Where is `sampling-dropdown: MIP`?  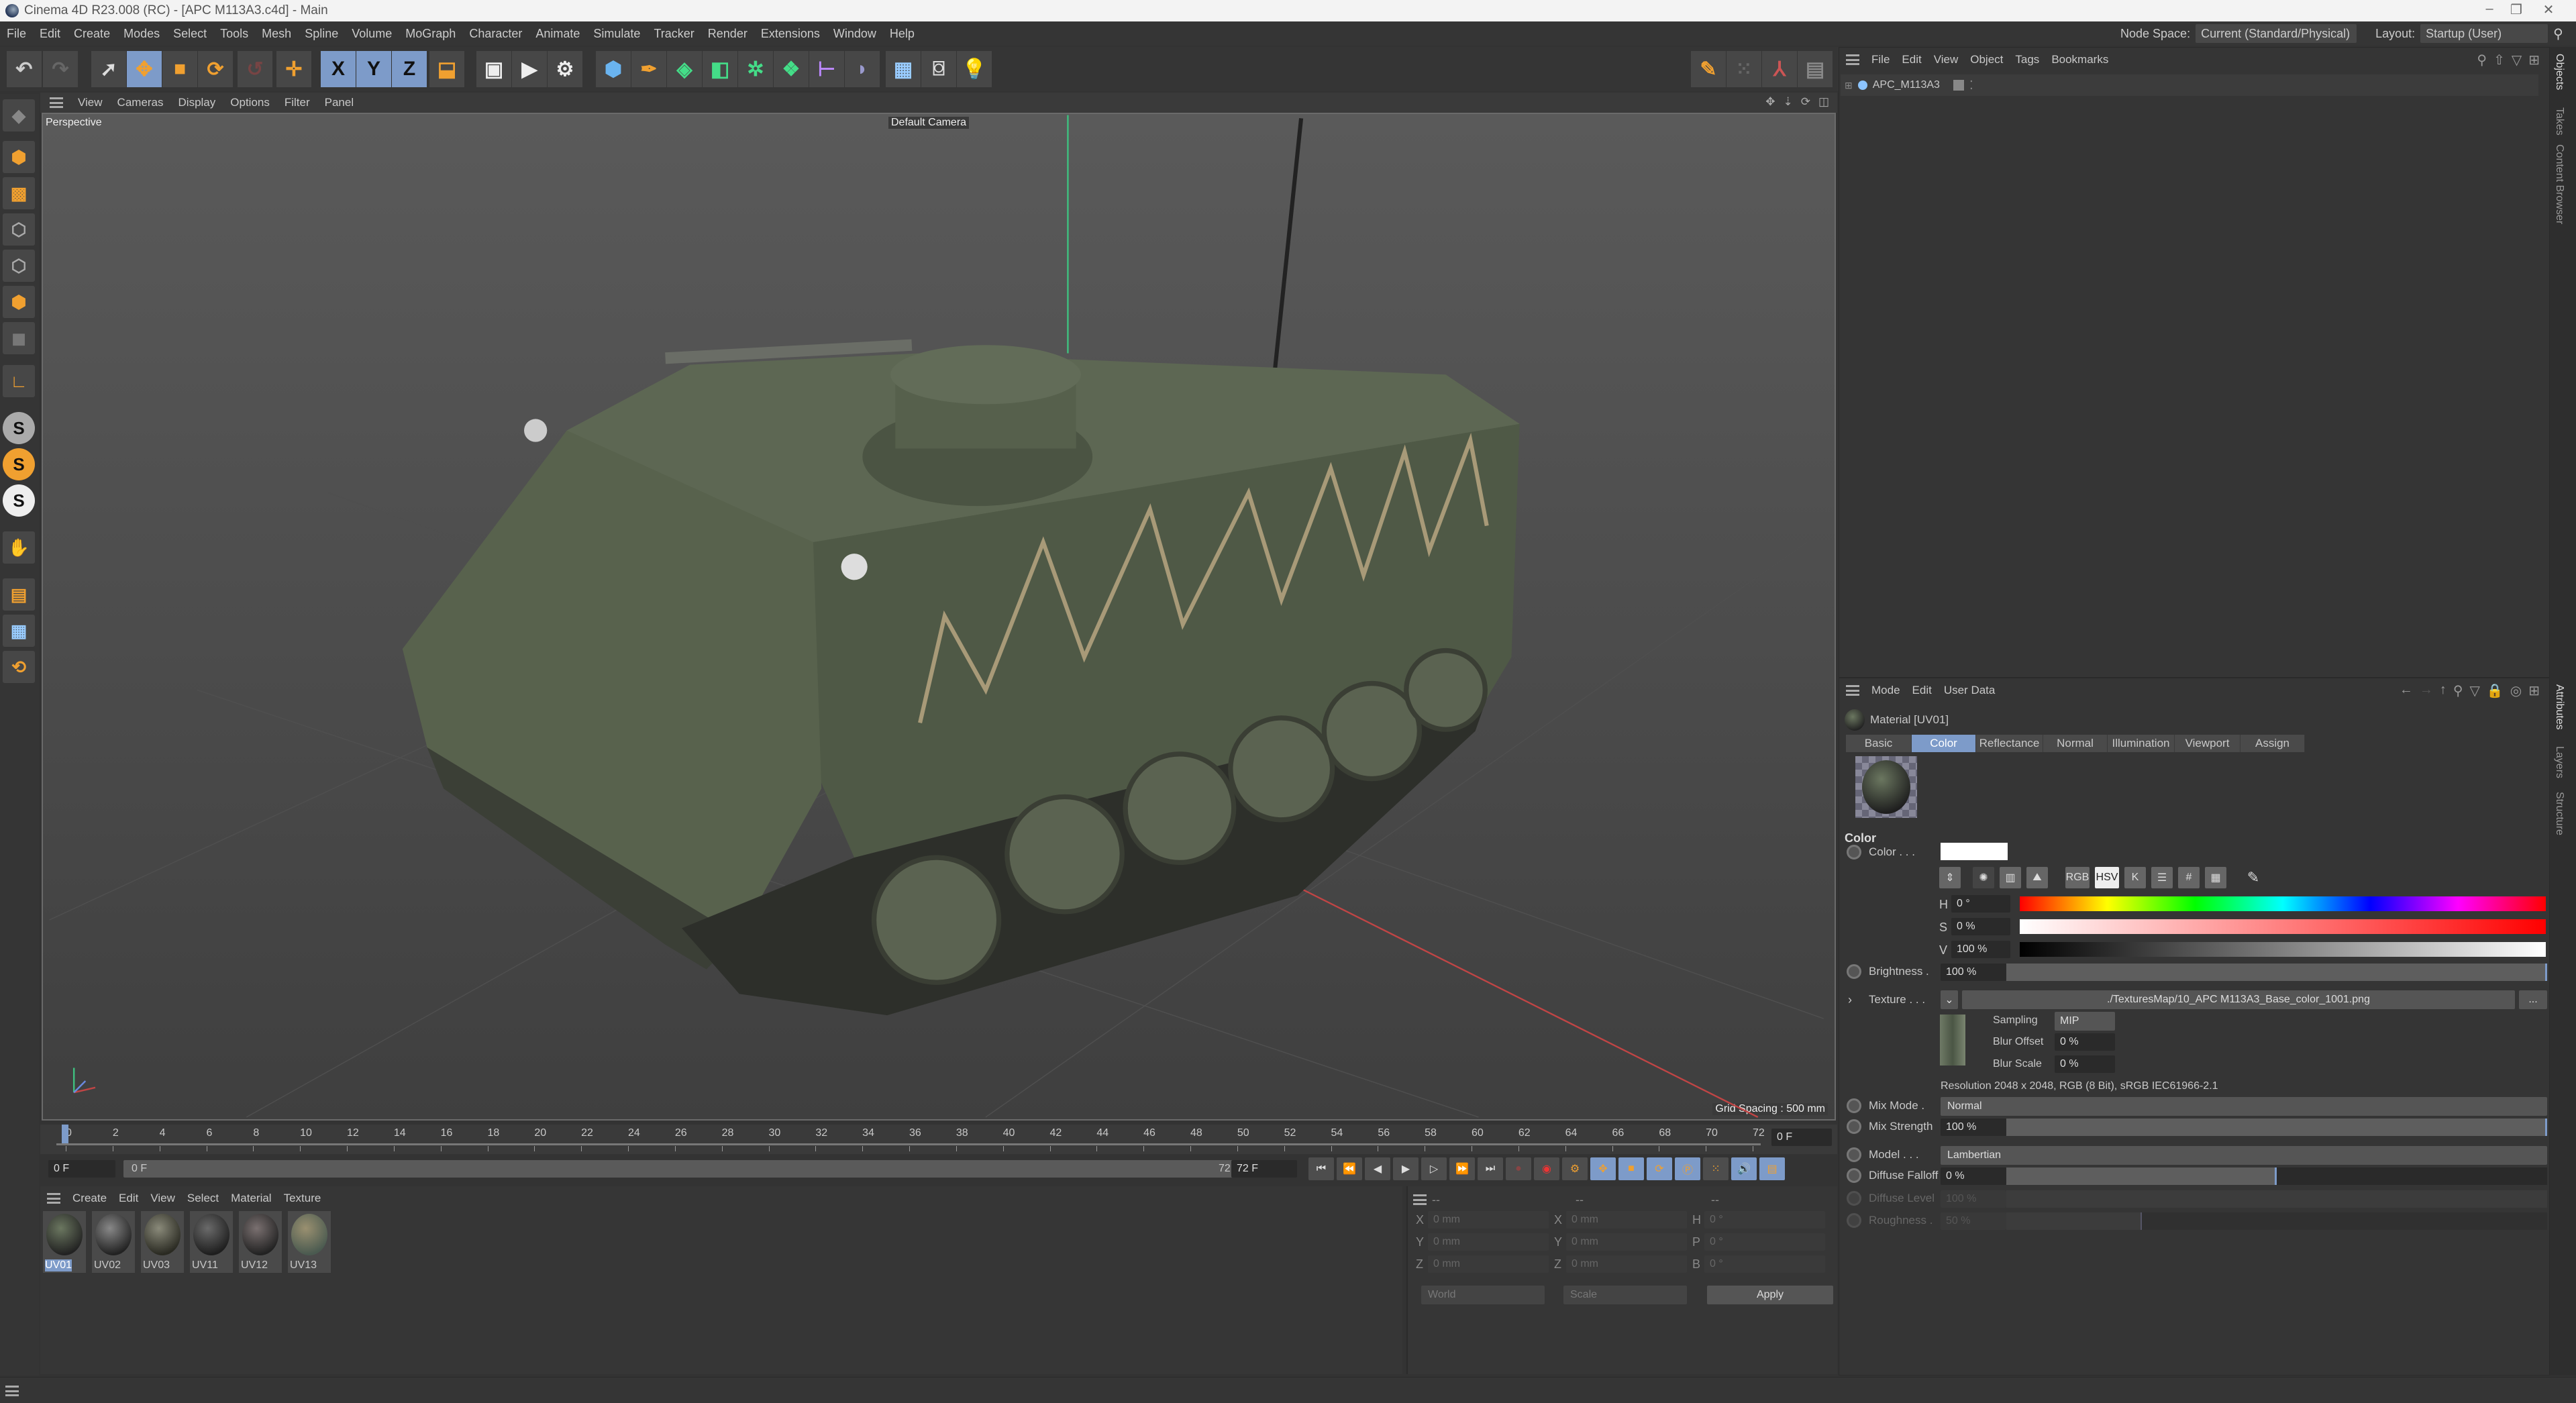 sampling-dropdown: MIP is located at coordinates (2085, 1022).